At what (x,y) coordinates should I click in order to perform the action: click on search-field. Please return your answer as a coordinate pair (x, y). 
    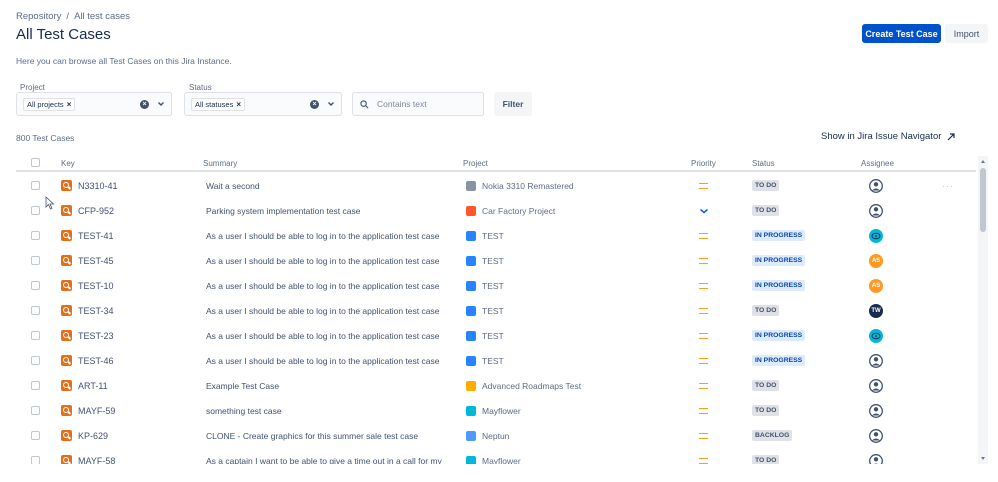
    Looking at the image, I should click on (418, 104).